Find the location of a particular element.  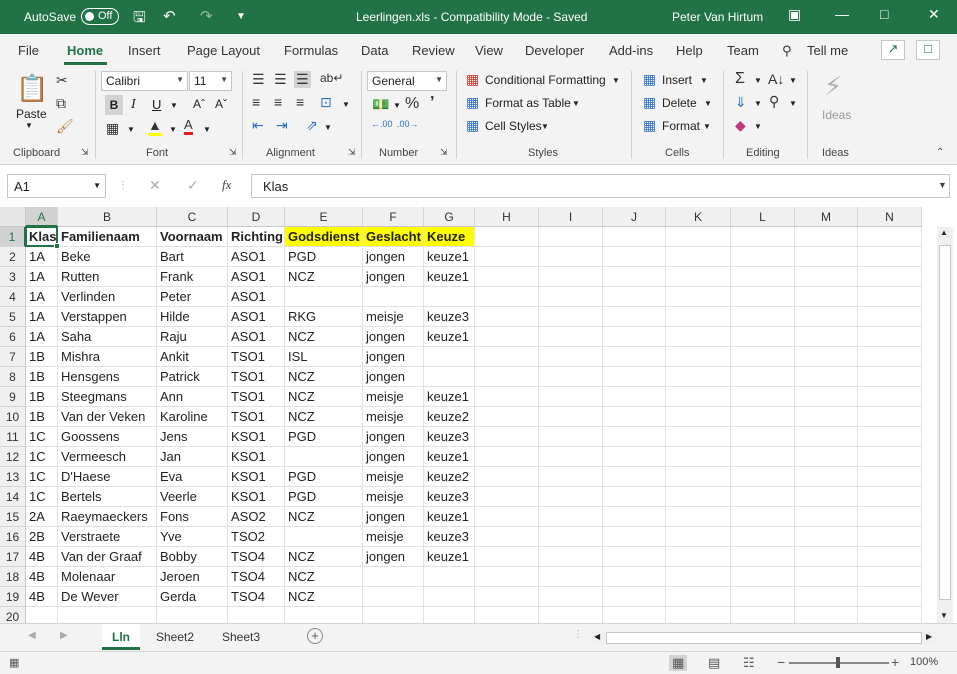

cell-a16: 2B is located at coordinates (42, 537).